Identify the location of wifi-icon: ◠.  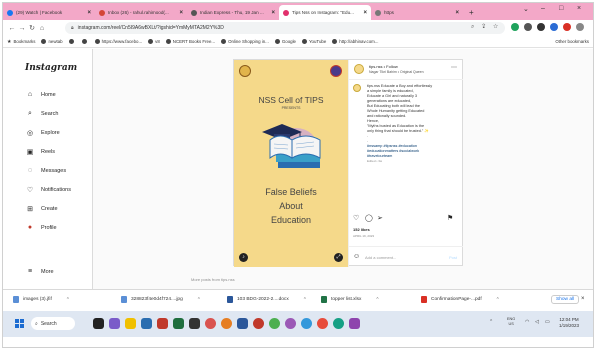
(527, 322).